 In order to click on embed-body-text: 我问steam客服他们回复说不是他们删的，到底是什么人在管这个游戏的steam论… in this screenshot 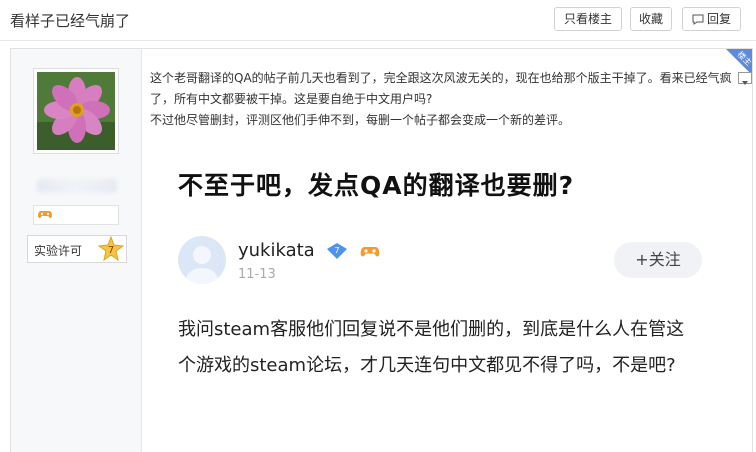, I will do `click(431, 347)`.